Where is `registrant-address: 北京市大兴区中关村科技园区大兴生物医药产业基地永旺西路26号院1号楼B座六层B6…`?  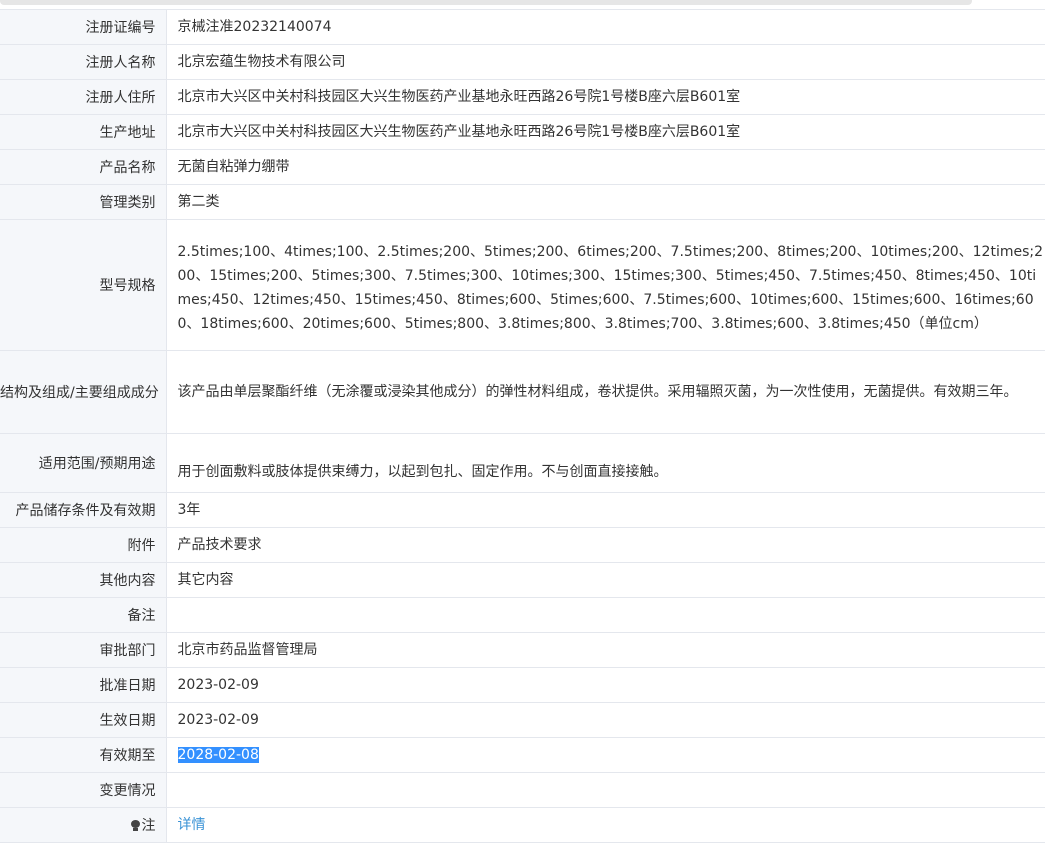 registrant-address: 北京市大兴区中关村科技园区大兴生物医药产业基地永旺西路26号院1号楼B座六层B6… is located at coordinates (605, 97).